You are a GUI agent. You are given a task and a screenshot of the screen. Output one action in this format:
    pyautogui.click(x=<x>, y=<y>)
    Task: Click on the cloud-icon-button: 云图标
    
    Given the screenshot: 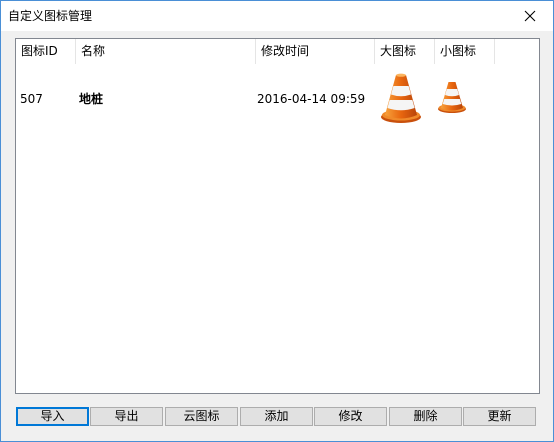 What is the action you would take?
    pyautogui.click(x=201, y=416)
    